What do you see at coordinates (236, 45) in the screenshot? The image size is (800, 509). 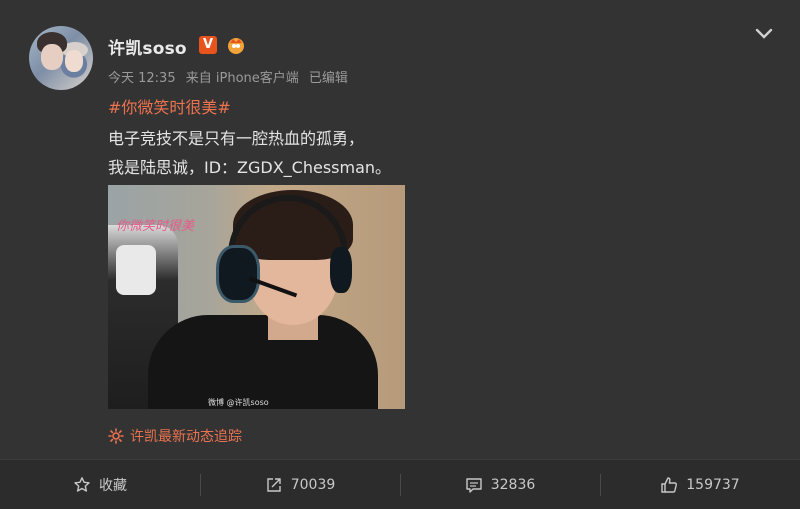 I see `crown-badge-icon` at bounding box center [236, 45].